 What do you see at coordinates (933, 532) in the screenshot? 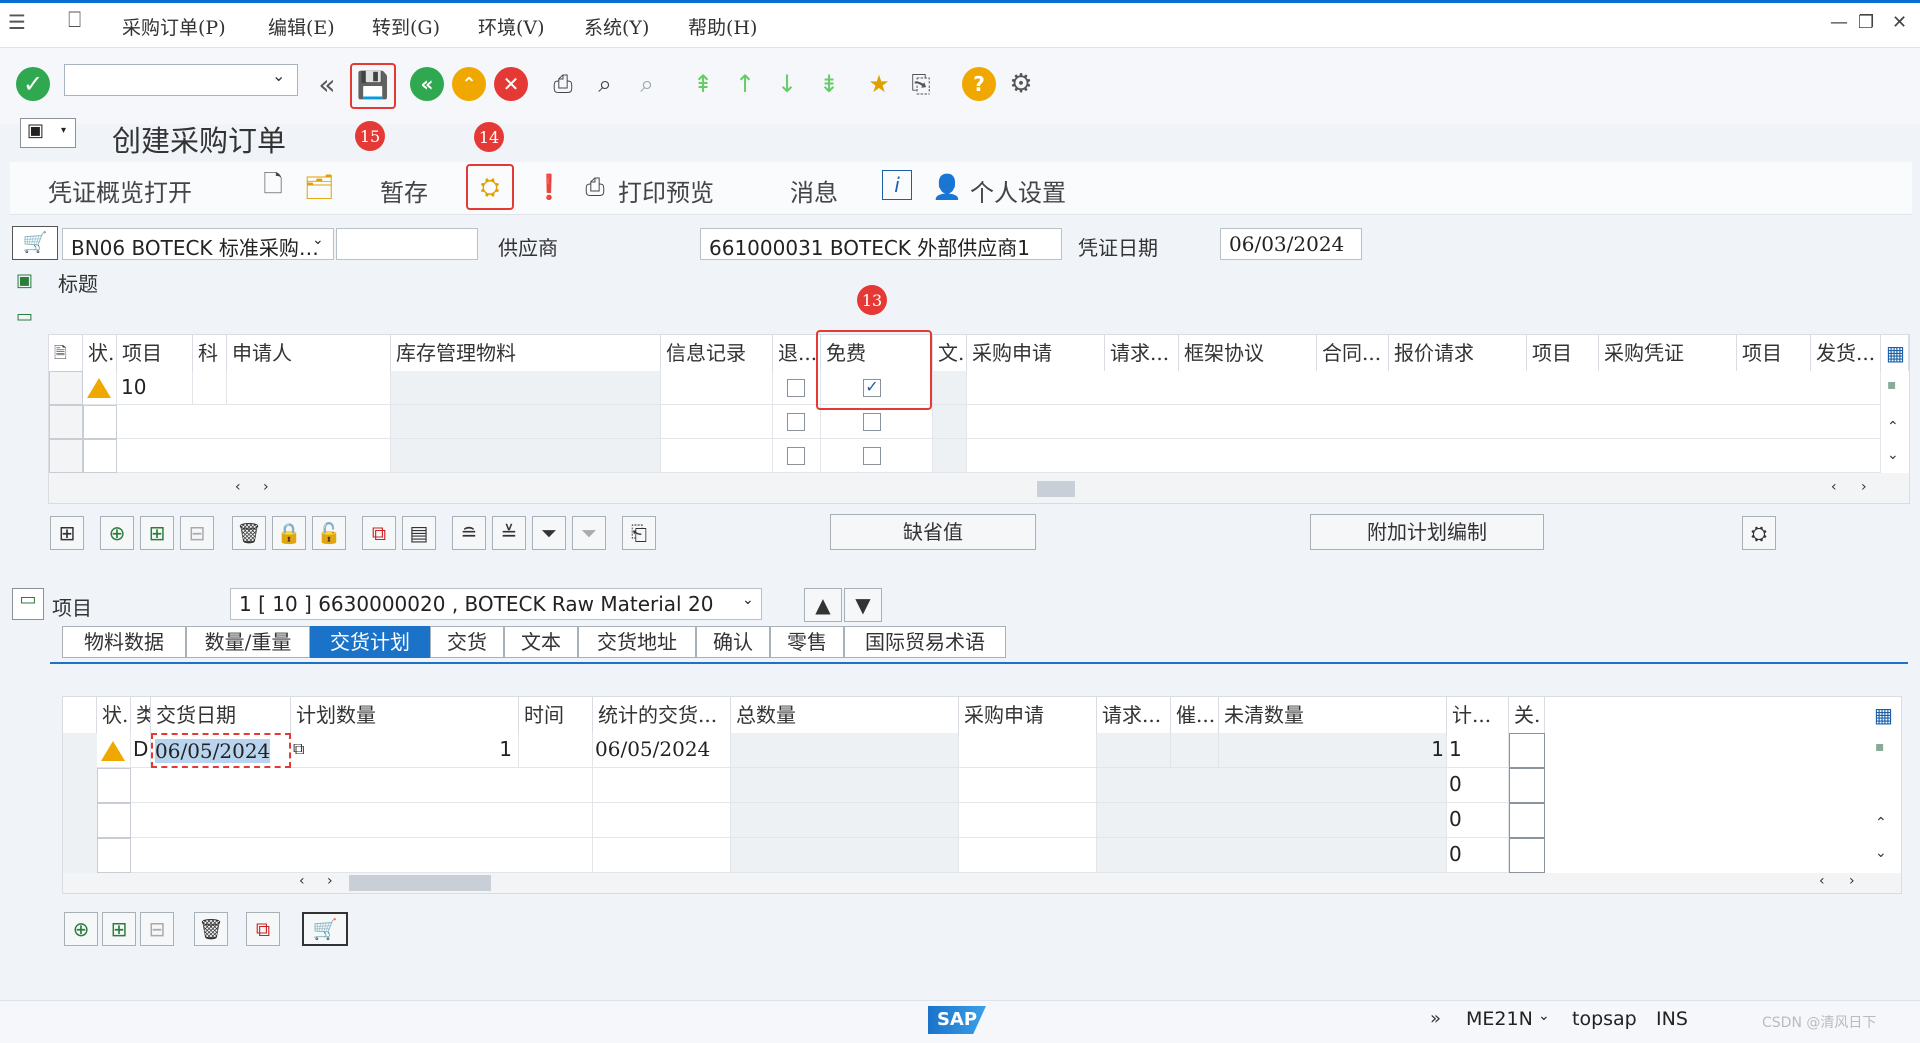
I see `default-values-button: 缺省值` at bounding box center [933, 532].